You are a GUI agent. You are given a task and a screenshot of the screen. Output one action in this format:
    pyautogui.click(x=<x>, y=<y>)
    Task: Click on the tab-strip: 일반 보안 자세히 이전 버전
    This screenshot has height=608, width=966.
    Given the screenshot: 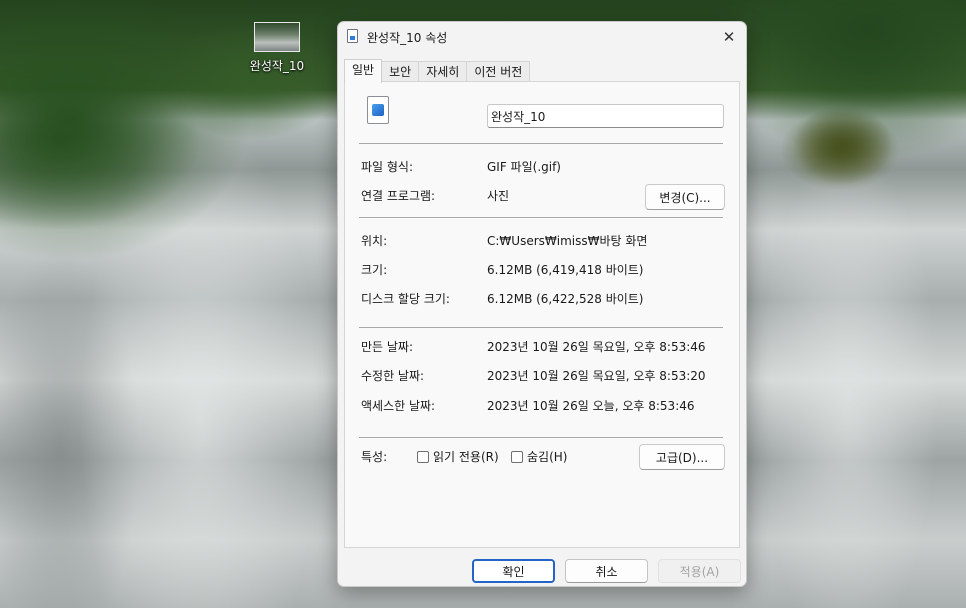 What is the action you would take?
    pyautogui.click(x=437, y=71)
    